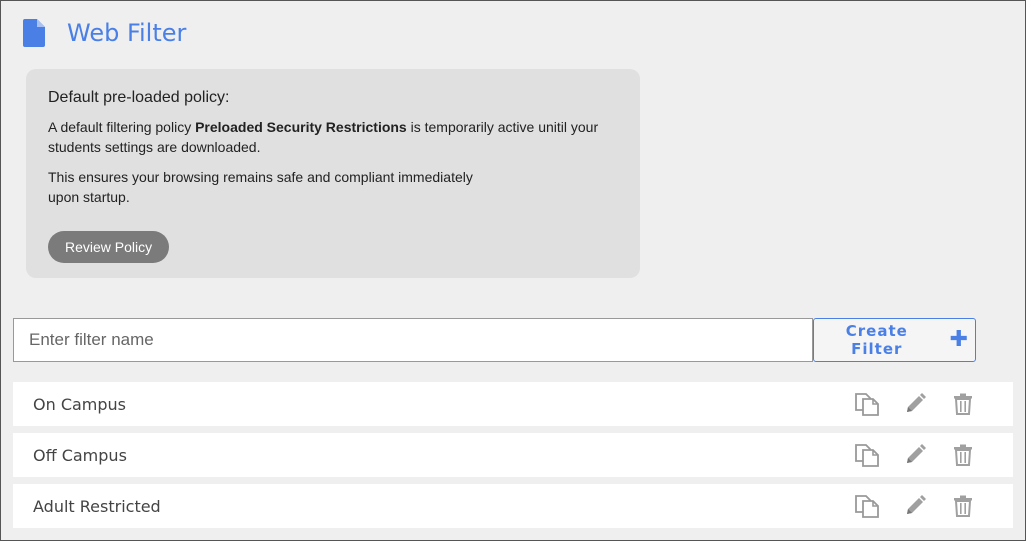 The image size is (1026, 541). What do you see at coordinates (80, 455) in the screenshot?
I see `filter-name: Off Campus` at bounding box center [80, 455].